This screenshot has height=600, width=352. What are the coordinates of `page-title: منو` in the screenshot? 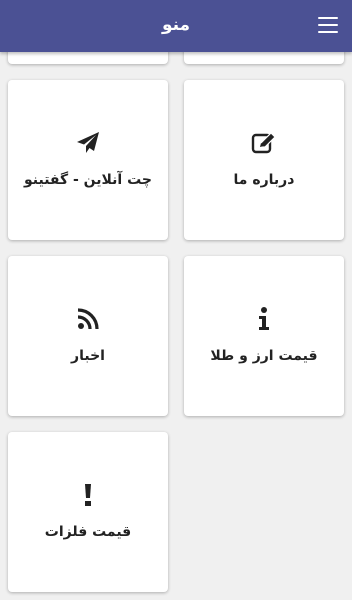 It's located at (176, 25).